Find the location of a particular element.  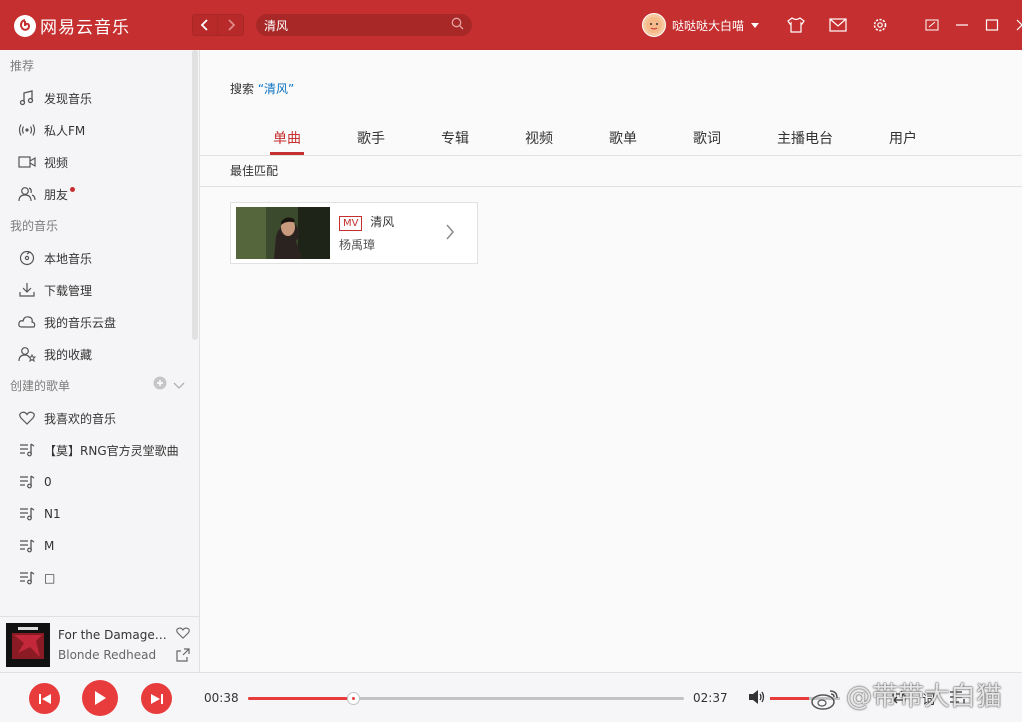

section-created-playlists: 创建的歌单 is located at coordinates (99, 386).